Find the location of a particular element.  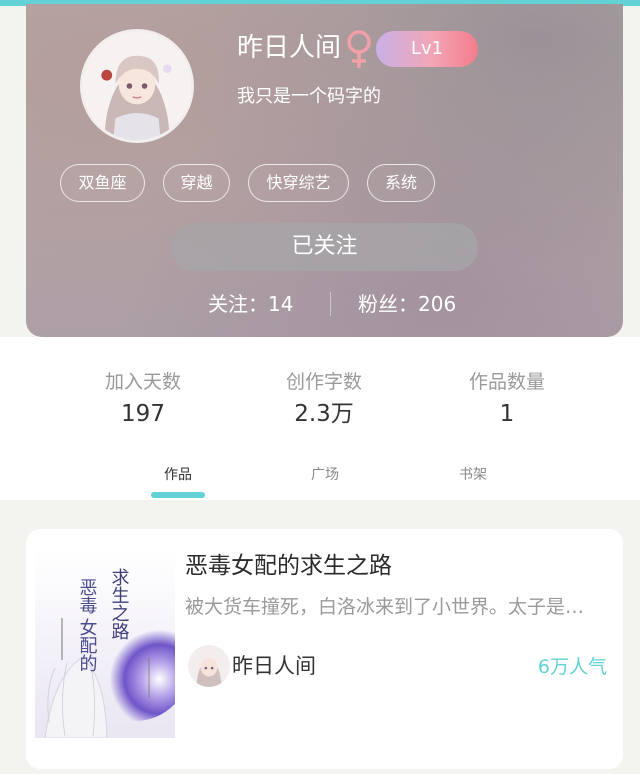

stat-join-days: 加入天数 197 is located at coordinates (143, 400).